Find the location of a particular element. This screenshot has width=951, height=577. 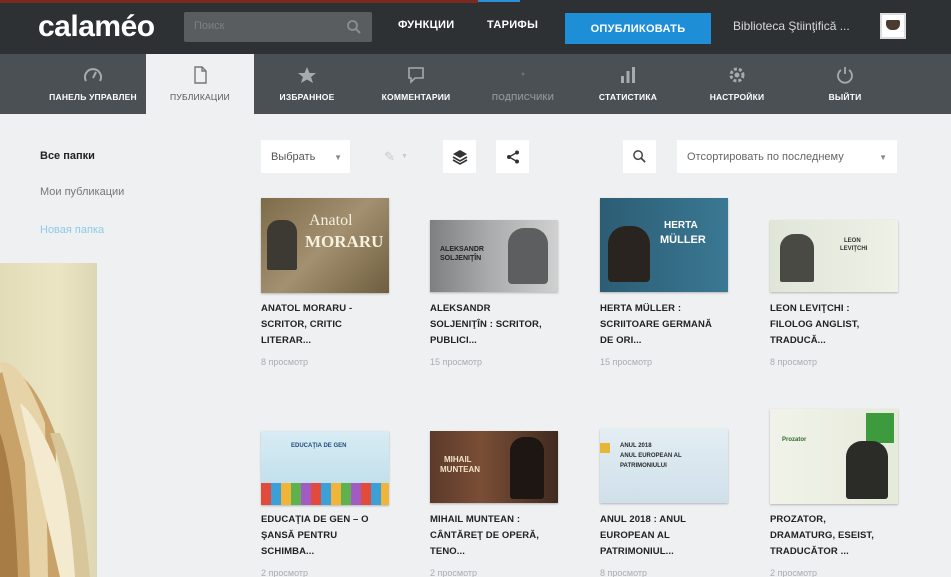

new-folder-link: Новая папка is located at coordinates (72, 230).